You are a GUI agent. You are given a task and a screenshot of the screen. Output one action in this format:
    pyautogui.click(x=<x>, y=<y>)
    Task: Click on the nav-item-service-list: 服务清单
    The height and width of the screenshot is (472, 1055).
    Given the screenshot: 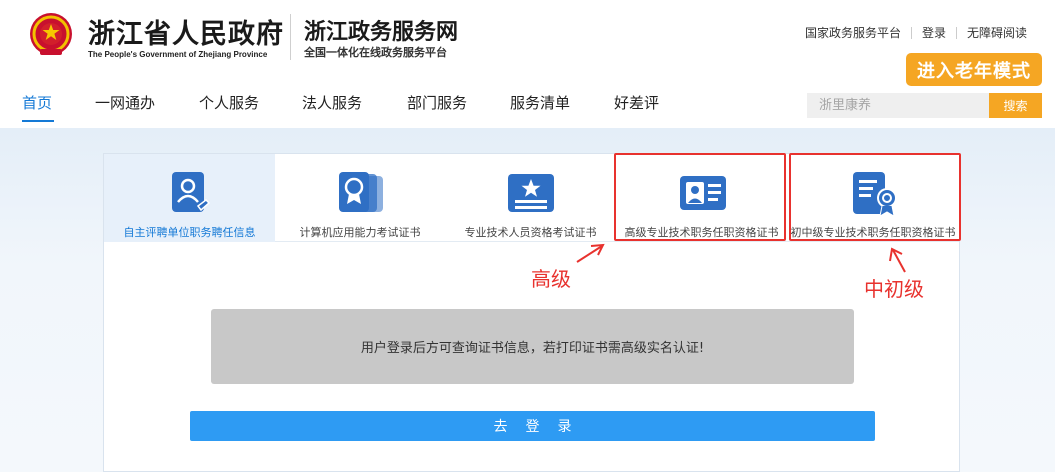 What is the action you would take?
    pyautogui.click(x=540, y=102)
    